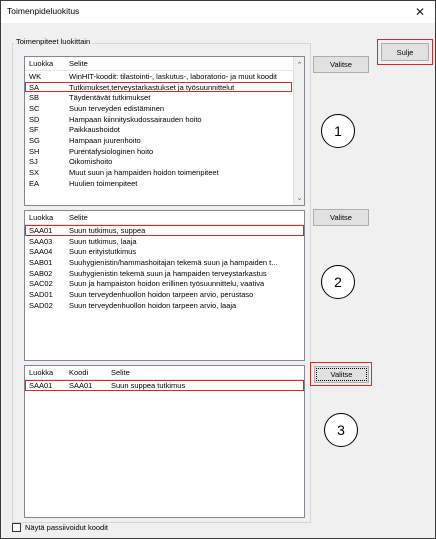 The width and height of the screenshot is (436, 539). I want to click on table-row: EA Huulien toimenpiteet, so click(158, 183).